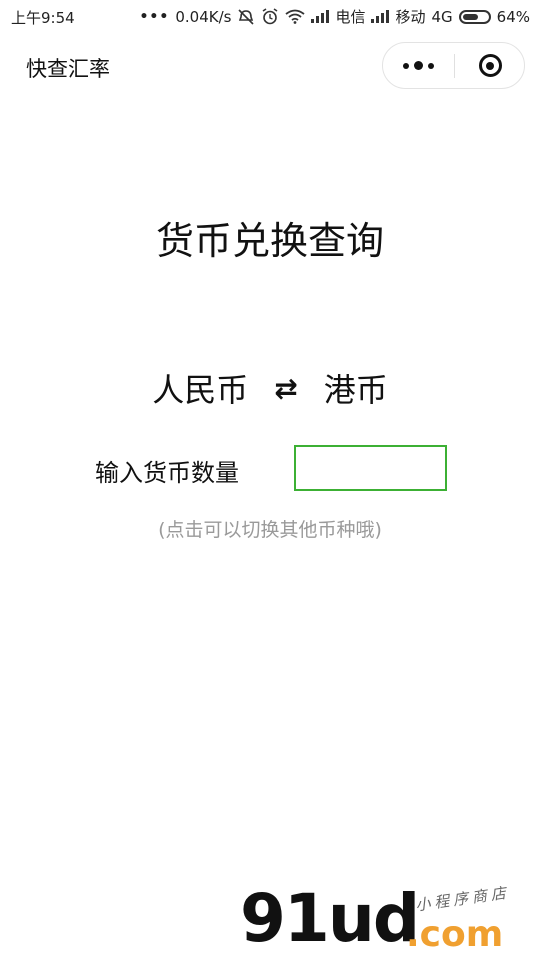 The image size is (540, 960). I want to click on status-icons: ••• 0.04K/s 电信 移动 4G 64%, so click(334, 16).